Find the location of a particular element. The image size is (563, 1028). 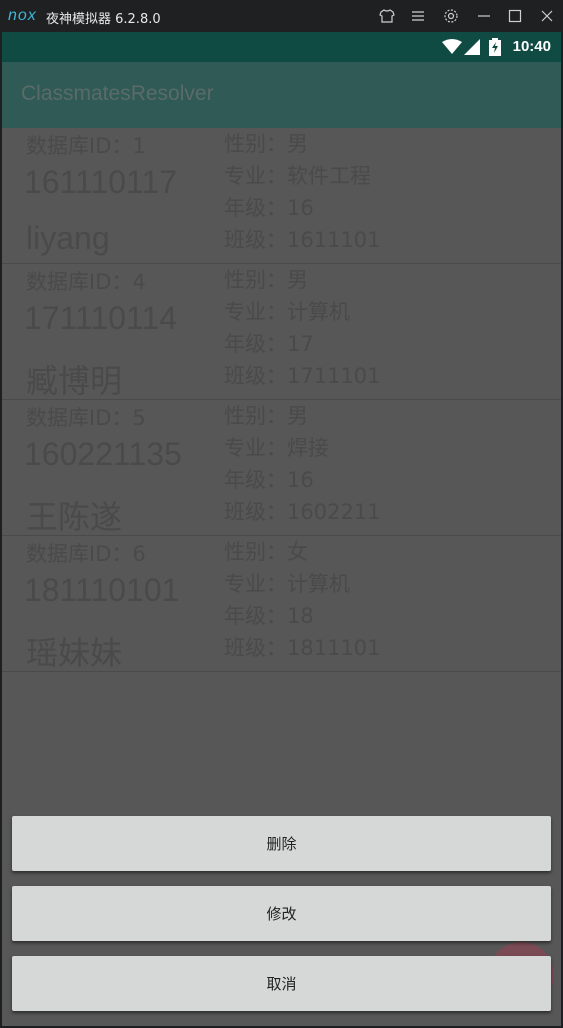

status-bar: 10:40 is located at coordinates (281, 47).